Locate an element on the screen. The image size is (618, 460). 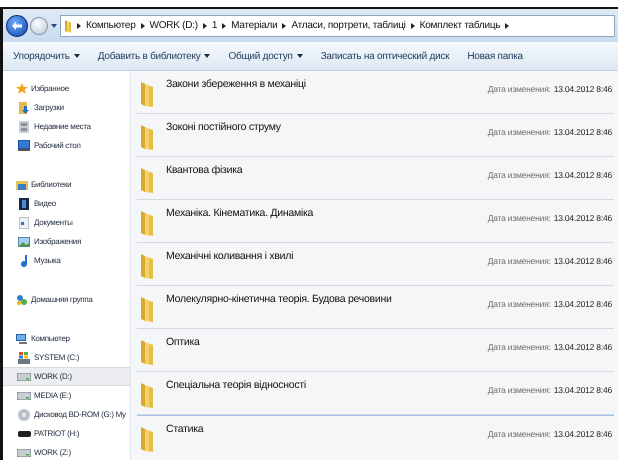
nav-item: SYSTEM (C:) is located at coordinates (66, 357).